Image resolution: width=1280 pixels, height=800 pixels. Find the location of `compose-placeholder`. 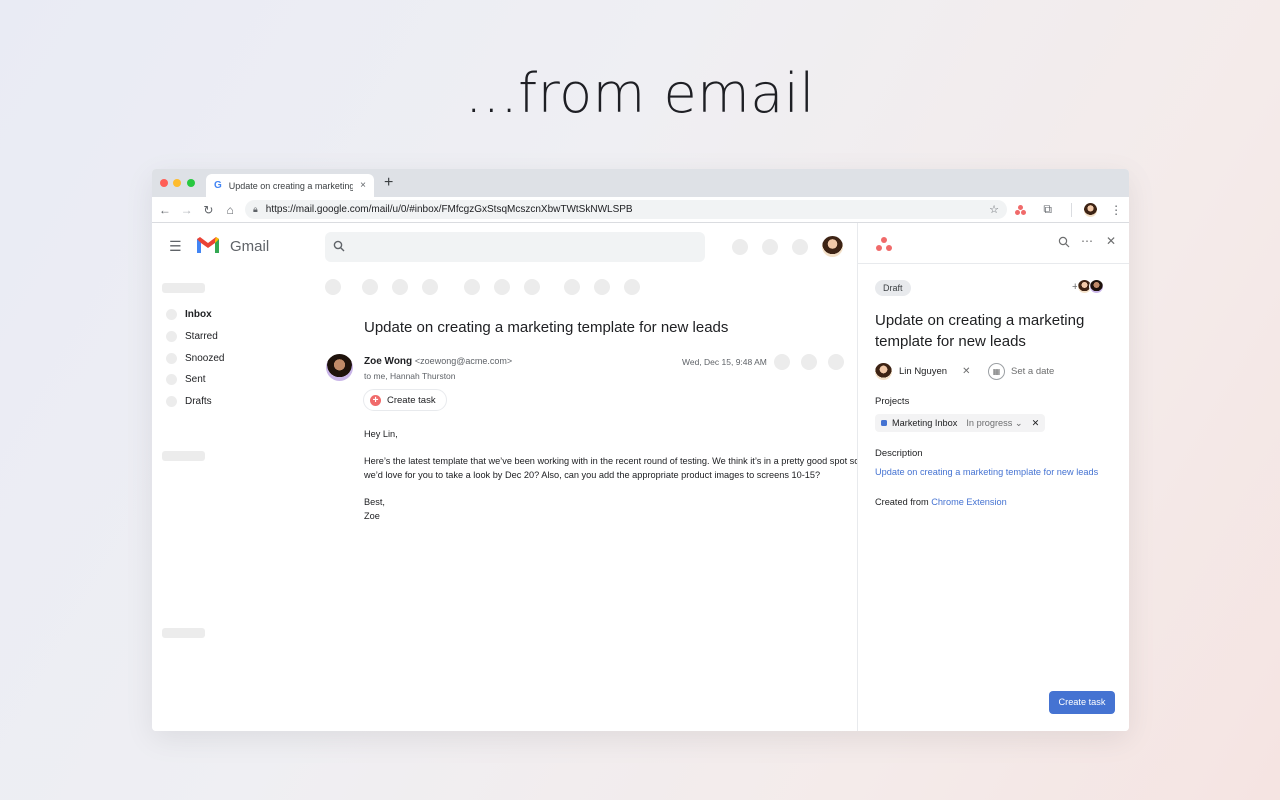

compose-placeholder is located at coordinates (183, 288).